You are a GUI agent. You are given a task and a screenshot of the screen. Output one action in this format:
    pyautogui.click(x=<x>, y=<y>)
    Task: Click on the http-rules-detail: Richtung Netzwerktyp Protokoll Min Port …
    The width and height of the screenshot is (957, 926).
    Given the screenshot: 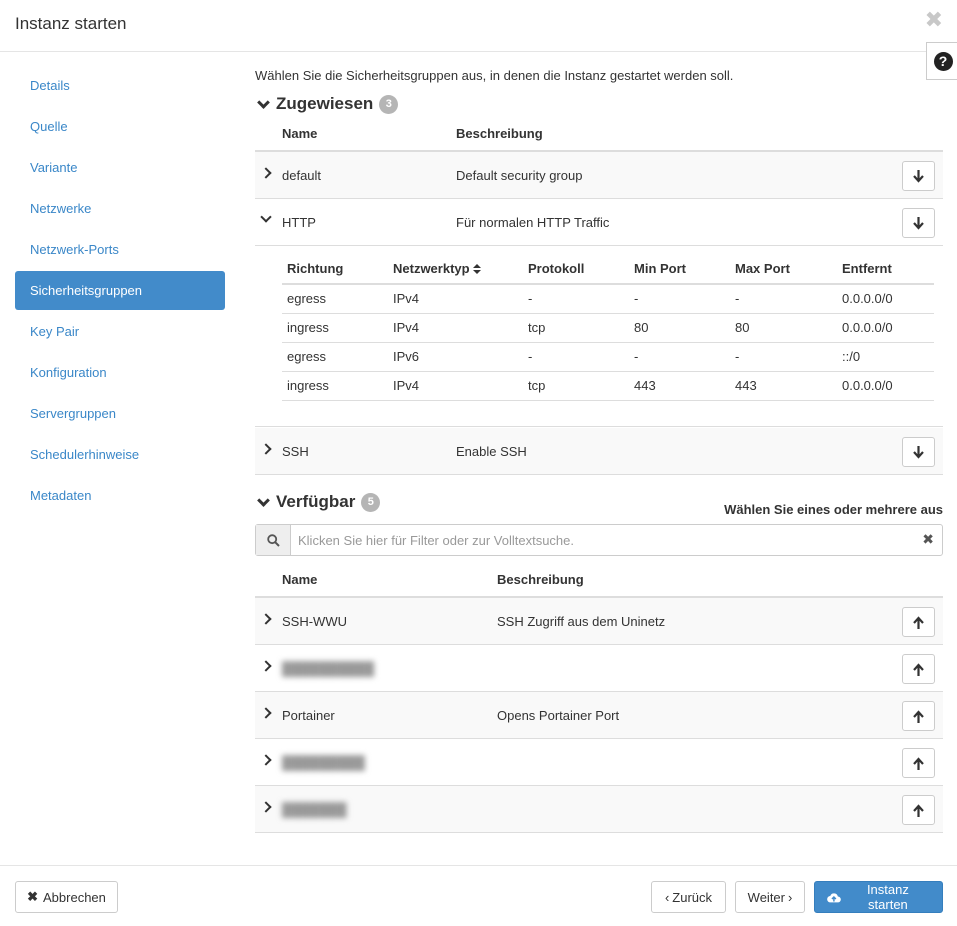 What is the action you would take?
    pyautogui.click(x=599, y=336)
    